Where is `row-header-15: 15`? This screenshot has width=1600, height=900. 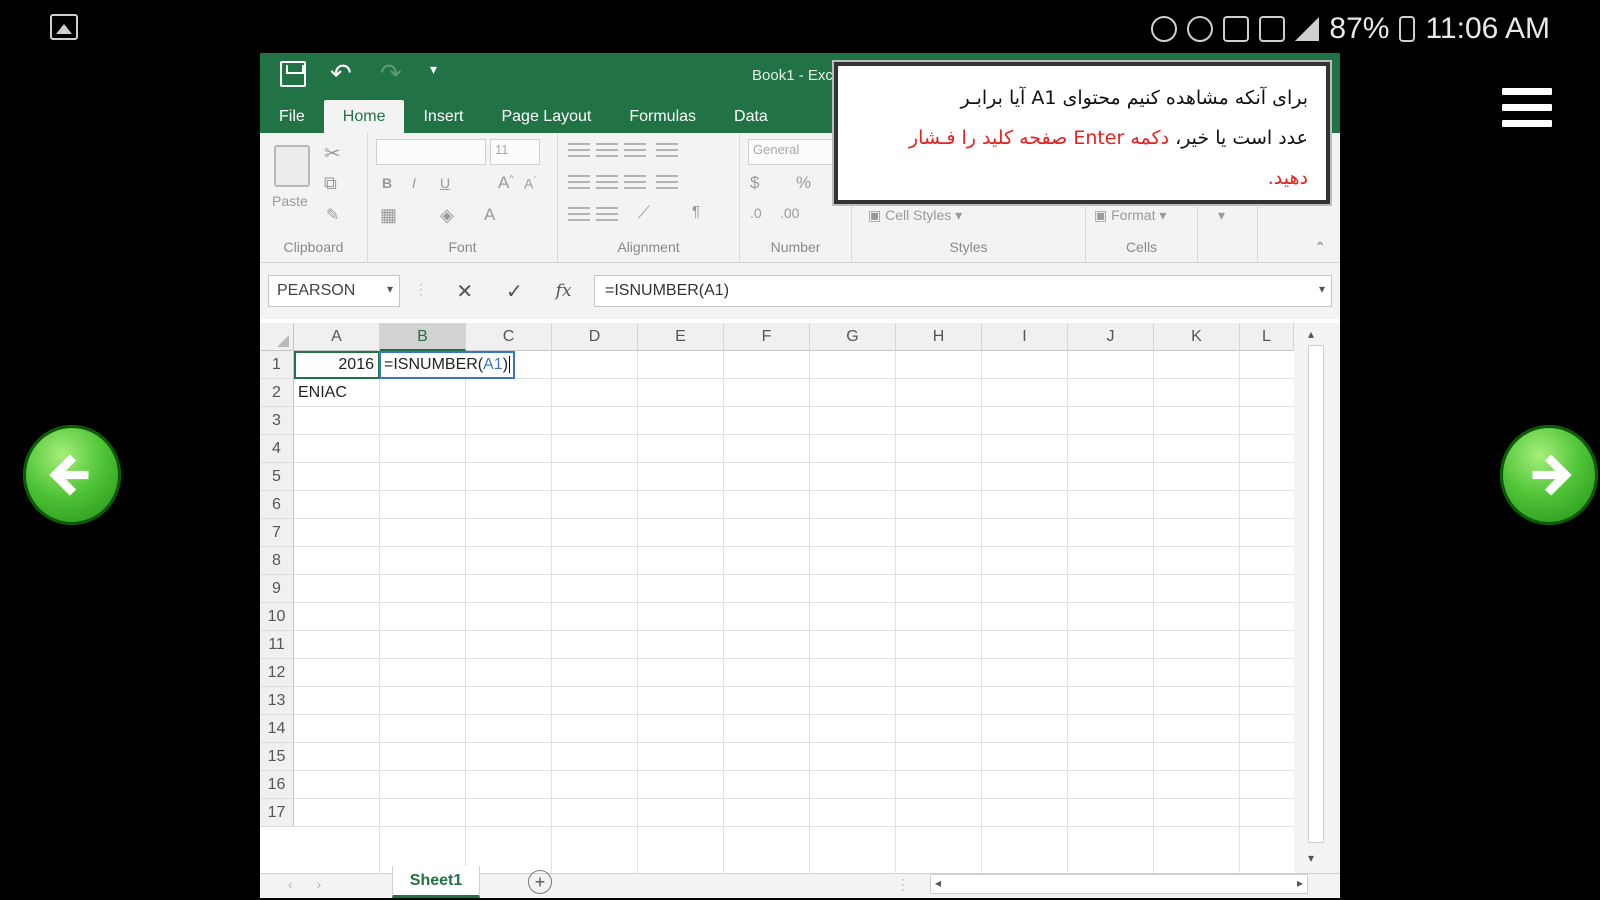 row-header-15: 15 is located at coordinates (277, 757).